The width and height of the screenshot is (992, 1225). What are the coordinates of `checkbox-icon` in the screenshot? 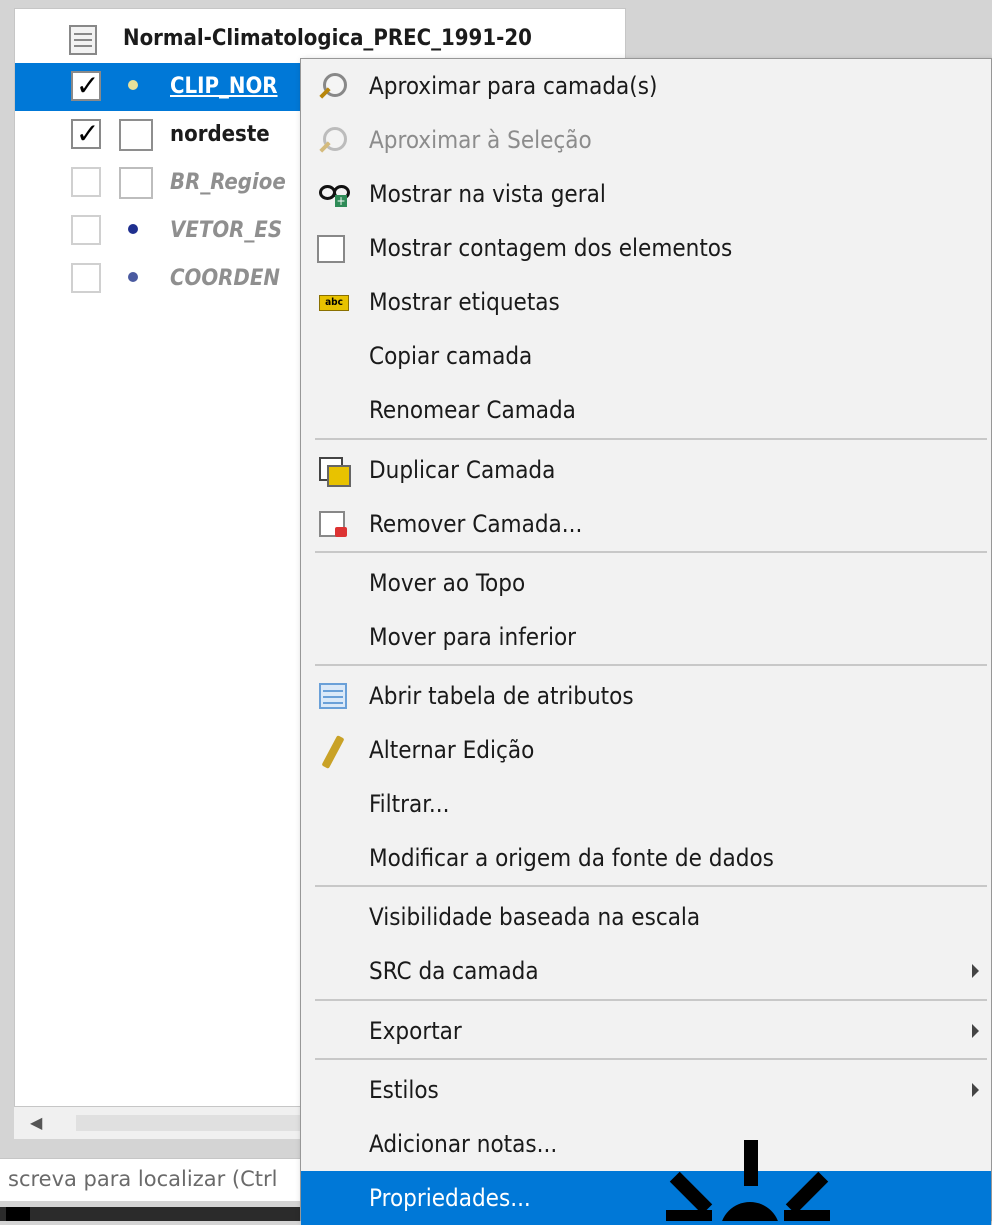 It's located at (331, 249).